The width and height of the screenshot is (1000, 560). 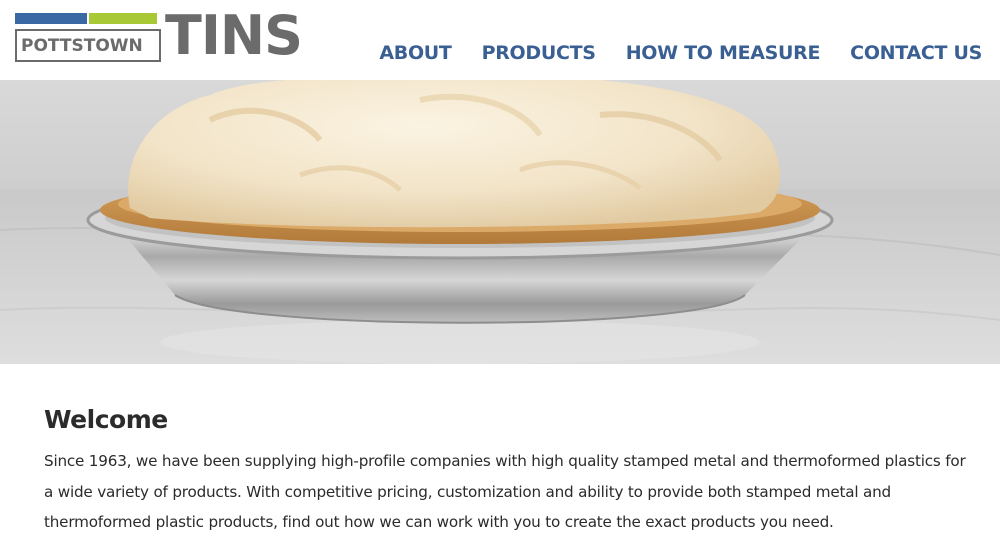 What do you see at coordinates (539, 53) in the screenshot?
I see `nav-products: PRODUCTS` at bounding box center [539, 53].